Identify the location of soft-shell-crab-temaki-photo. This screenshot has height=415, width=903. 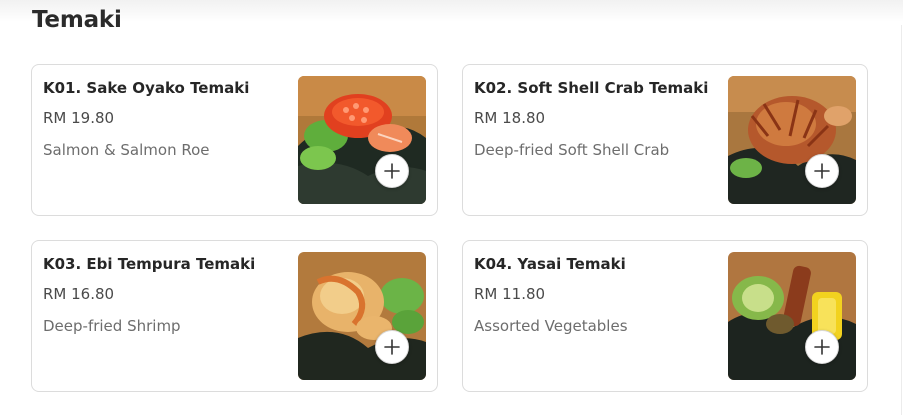
(792, 140).